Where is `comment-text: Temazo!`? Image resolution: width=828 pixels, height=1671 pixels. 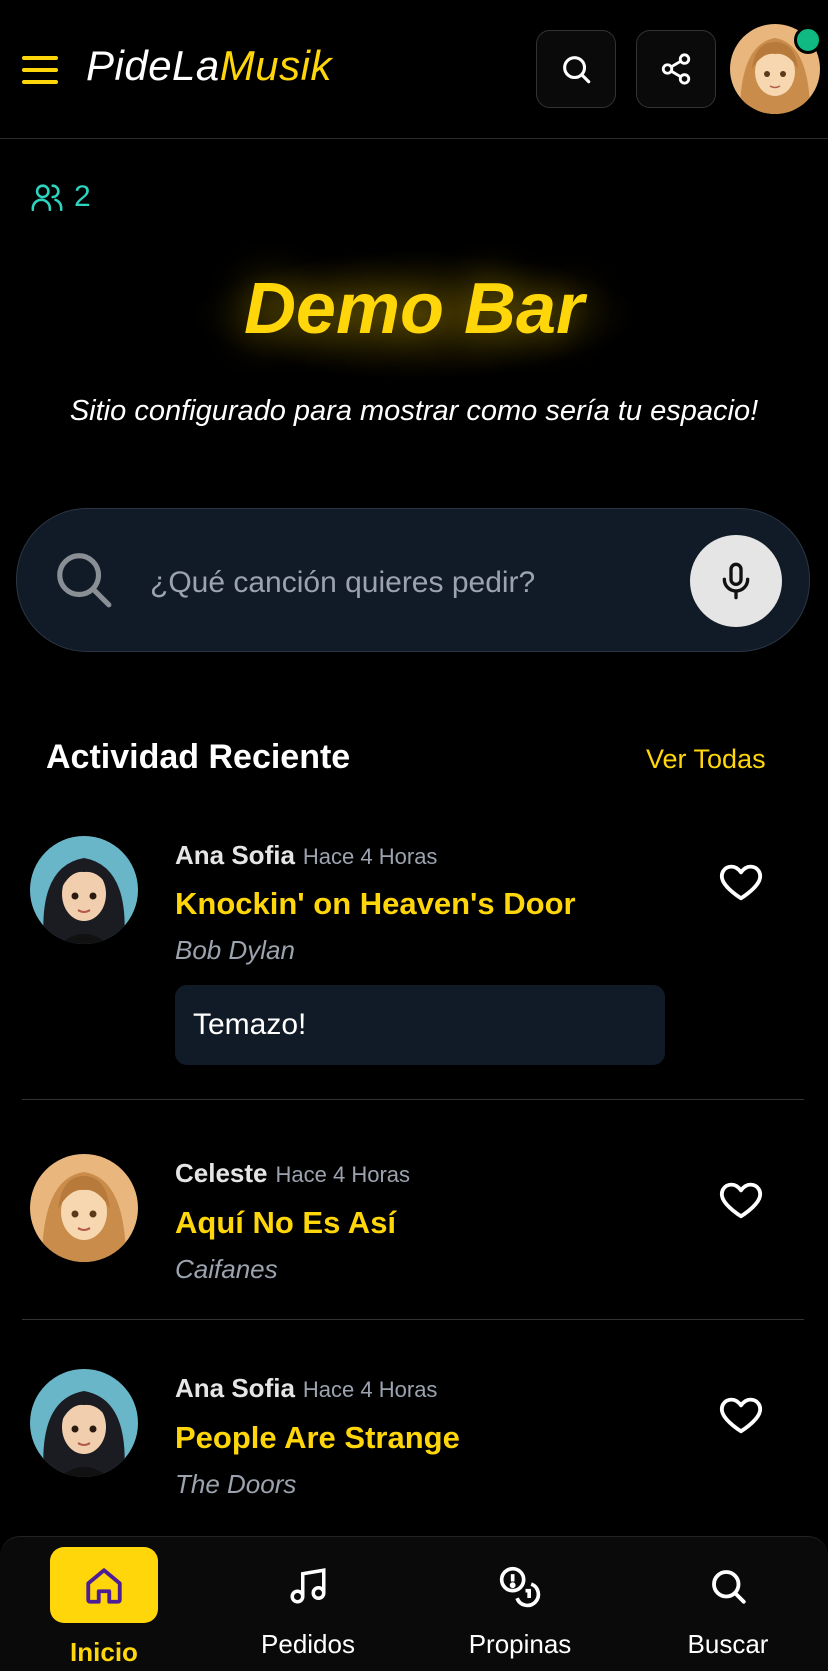
comment-text: Temazo! is located at coordinates (250, 1024).